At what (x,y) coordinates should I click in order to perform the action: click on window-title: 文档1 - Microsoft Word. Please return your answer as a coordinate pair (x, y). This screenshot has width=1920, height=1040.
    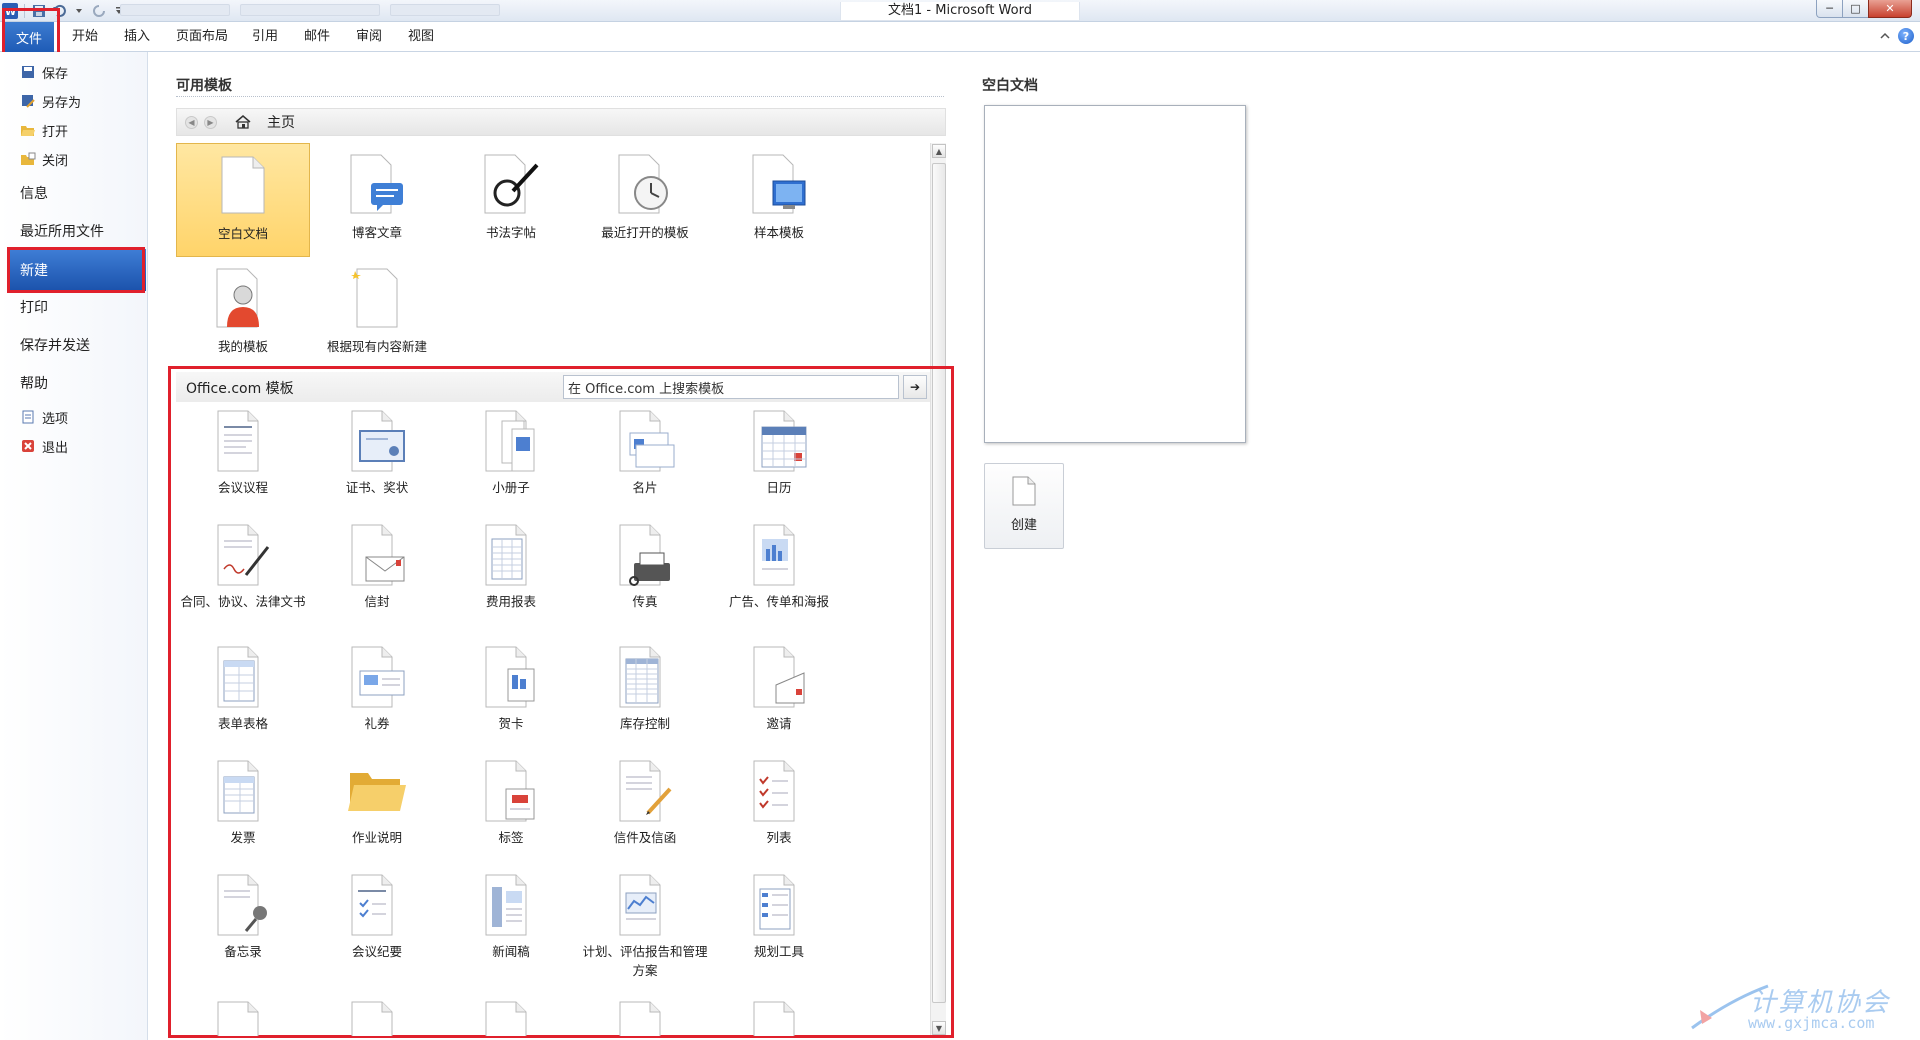
    Looking at the image, I should click on (960, 11).